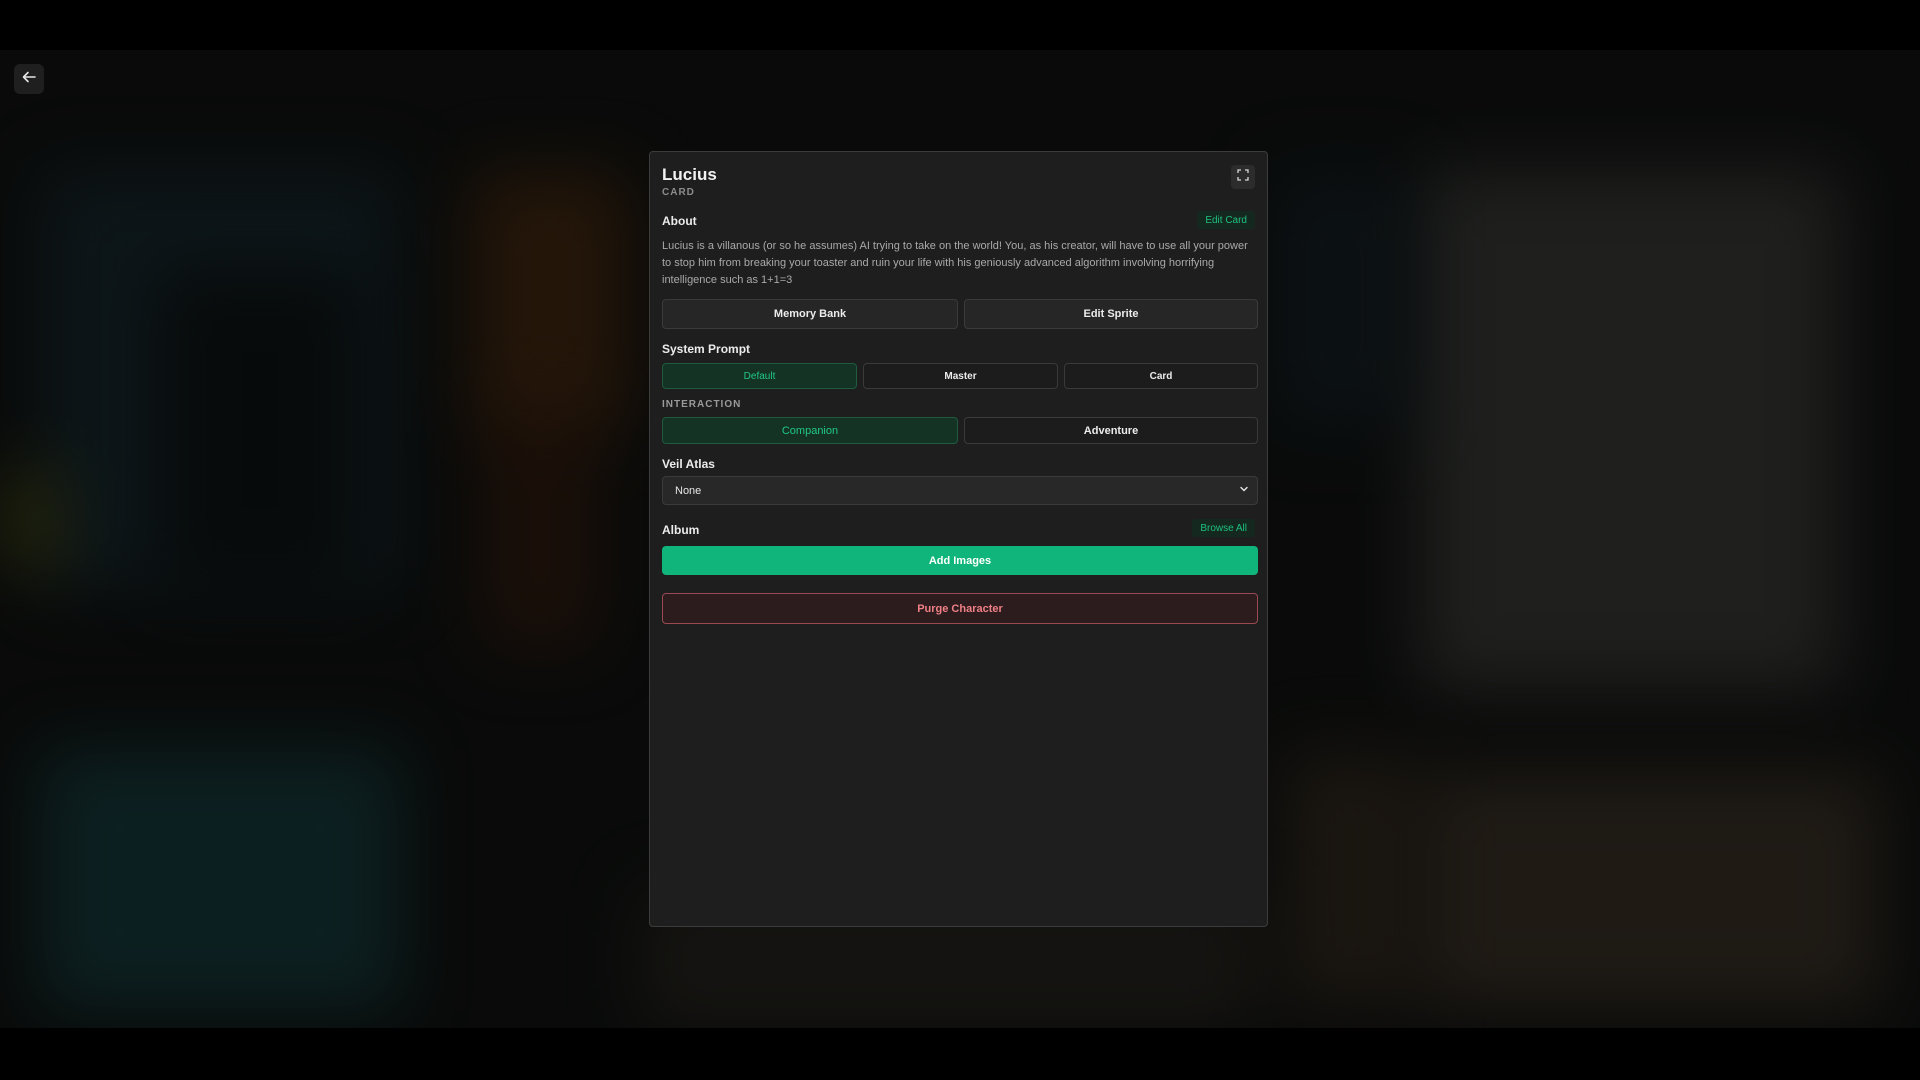 The height and width of the screenshot is (1080, 1920). Describe the element at coordinates (960, 25) in the screenshot. I see `top-bar` at that location.